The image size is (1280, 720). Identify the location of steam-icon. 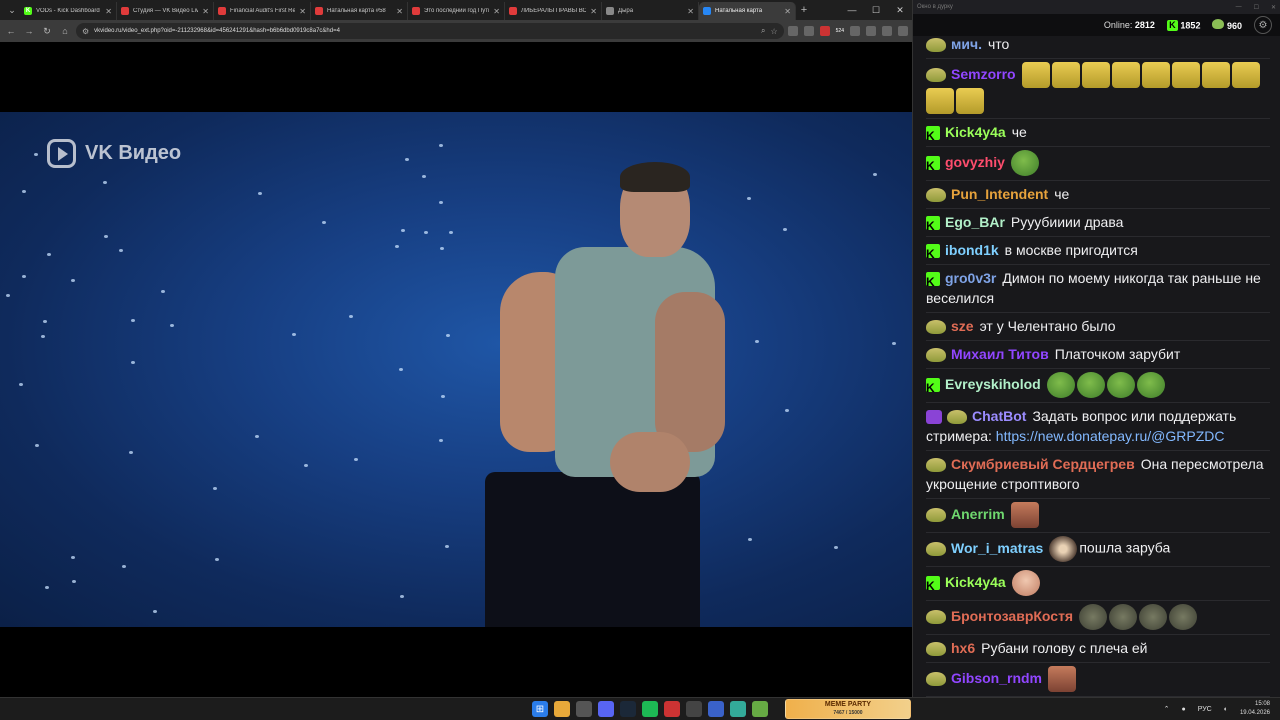
(628, 709).